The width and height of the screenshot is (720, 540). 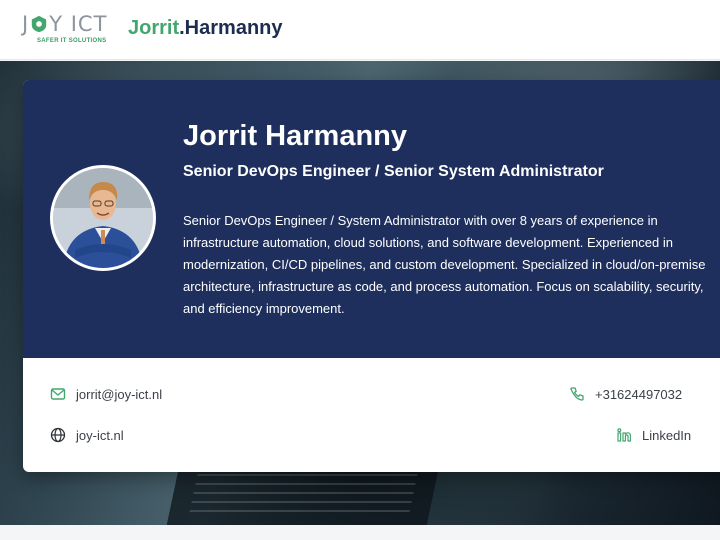 What do you see at coordinates (72, 41) in the screenshot?
I see `logo-tagline: SAFER IT SOLUTIONS` at bounding box center [72, 41].